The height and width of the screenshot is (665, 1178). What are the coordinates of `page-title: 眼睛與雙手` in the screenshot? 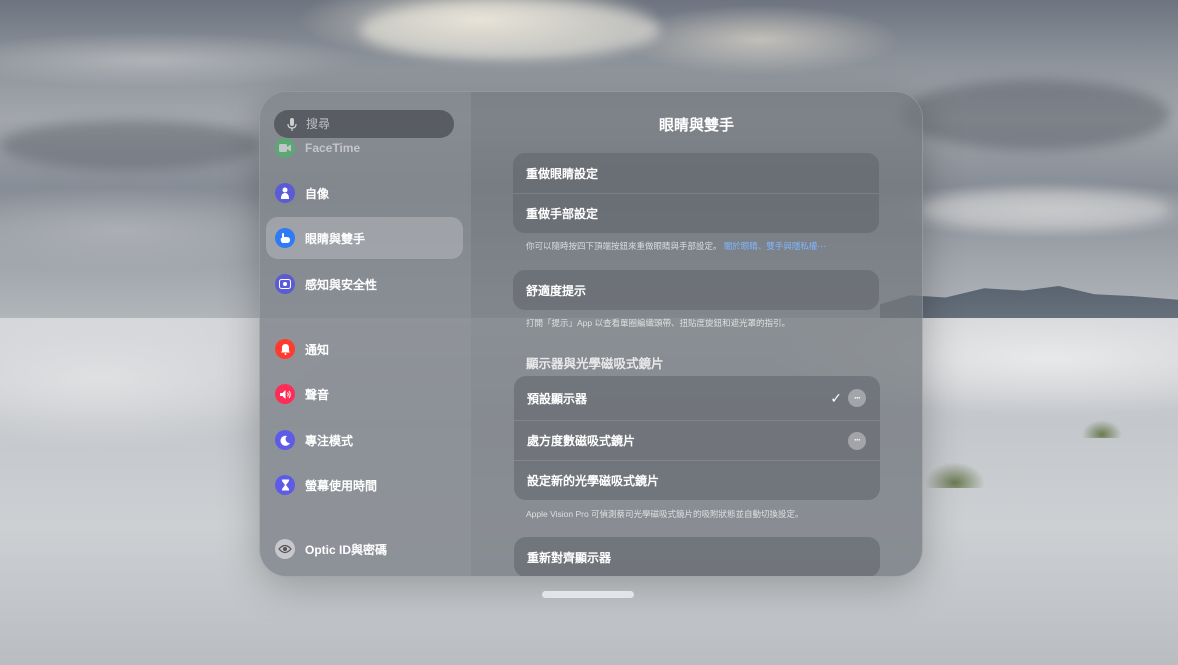 It's located at (696, 125).